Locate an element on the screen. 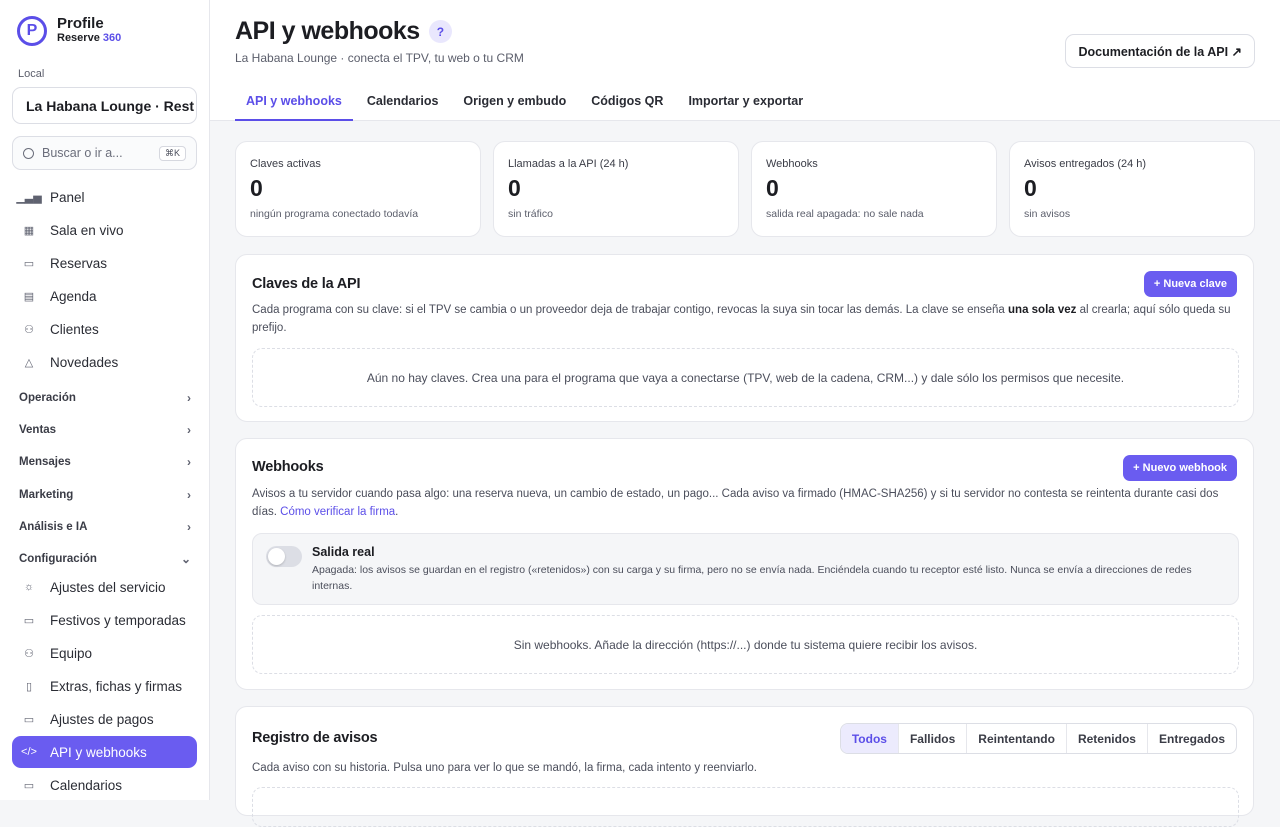  stat-sub: salida real apagada: no sale nada is located at coordinates (845, 214).